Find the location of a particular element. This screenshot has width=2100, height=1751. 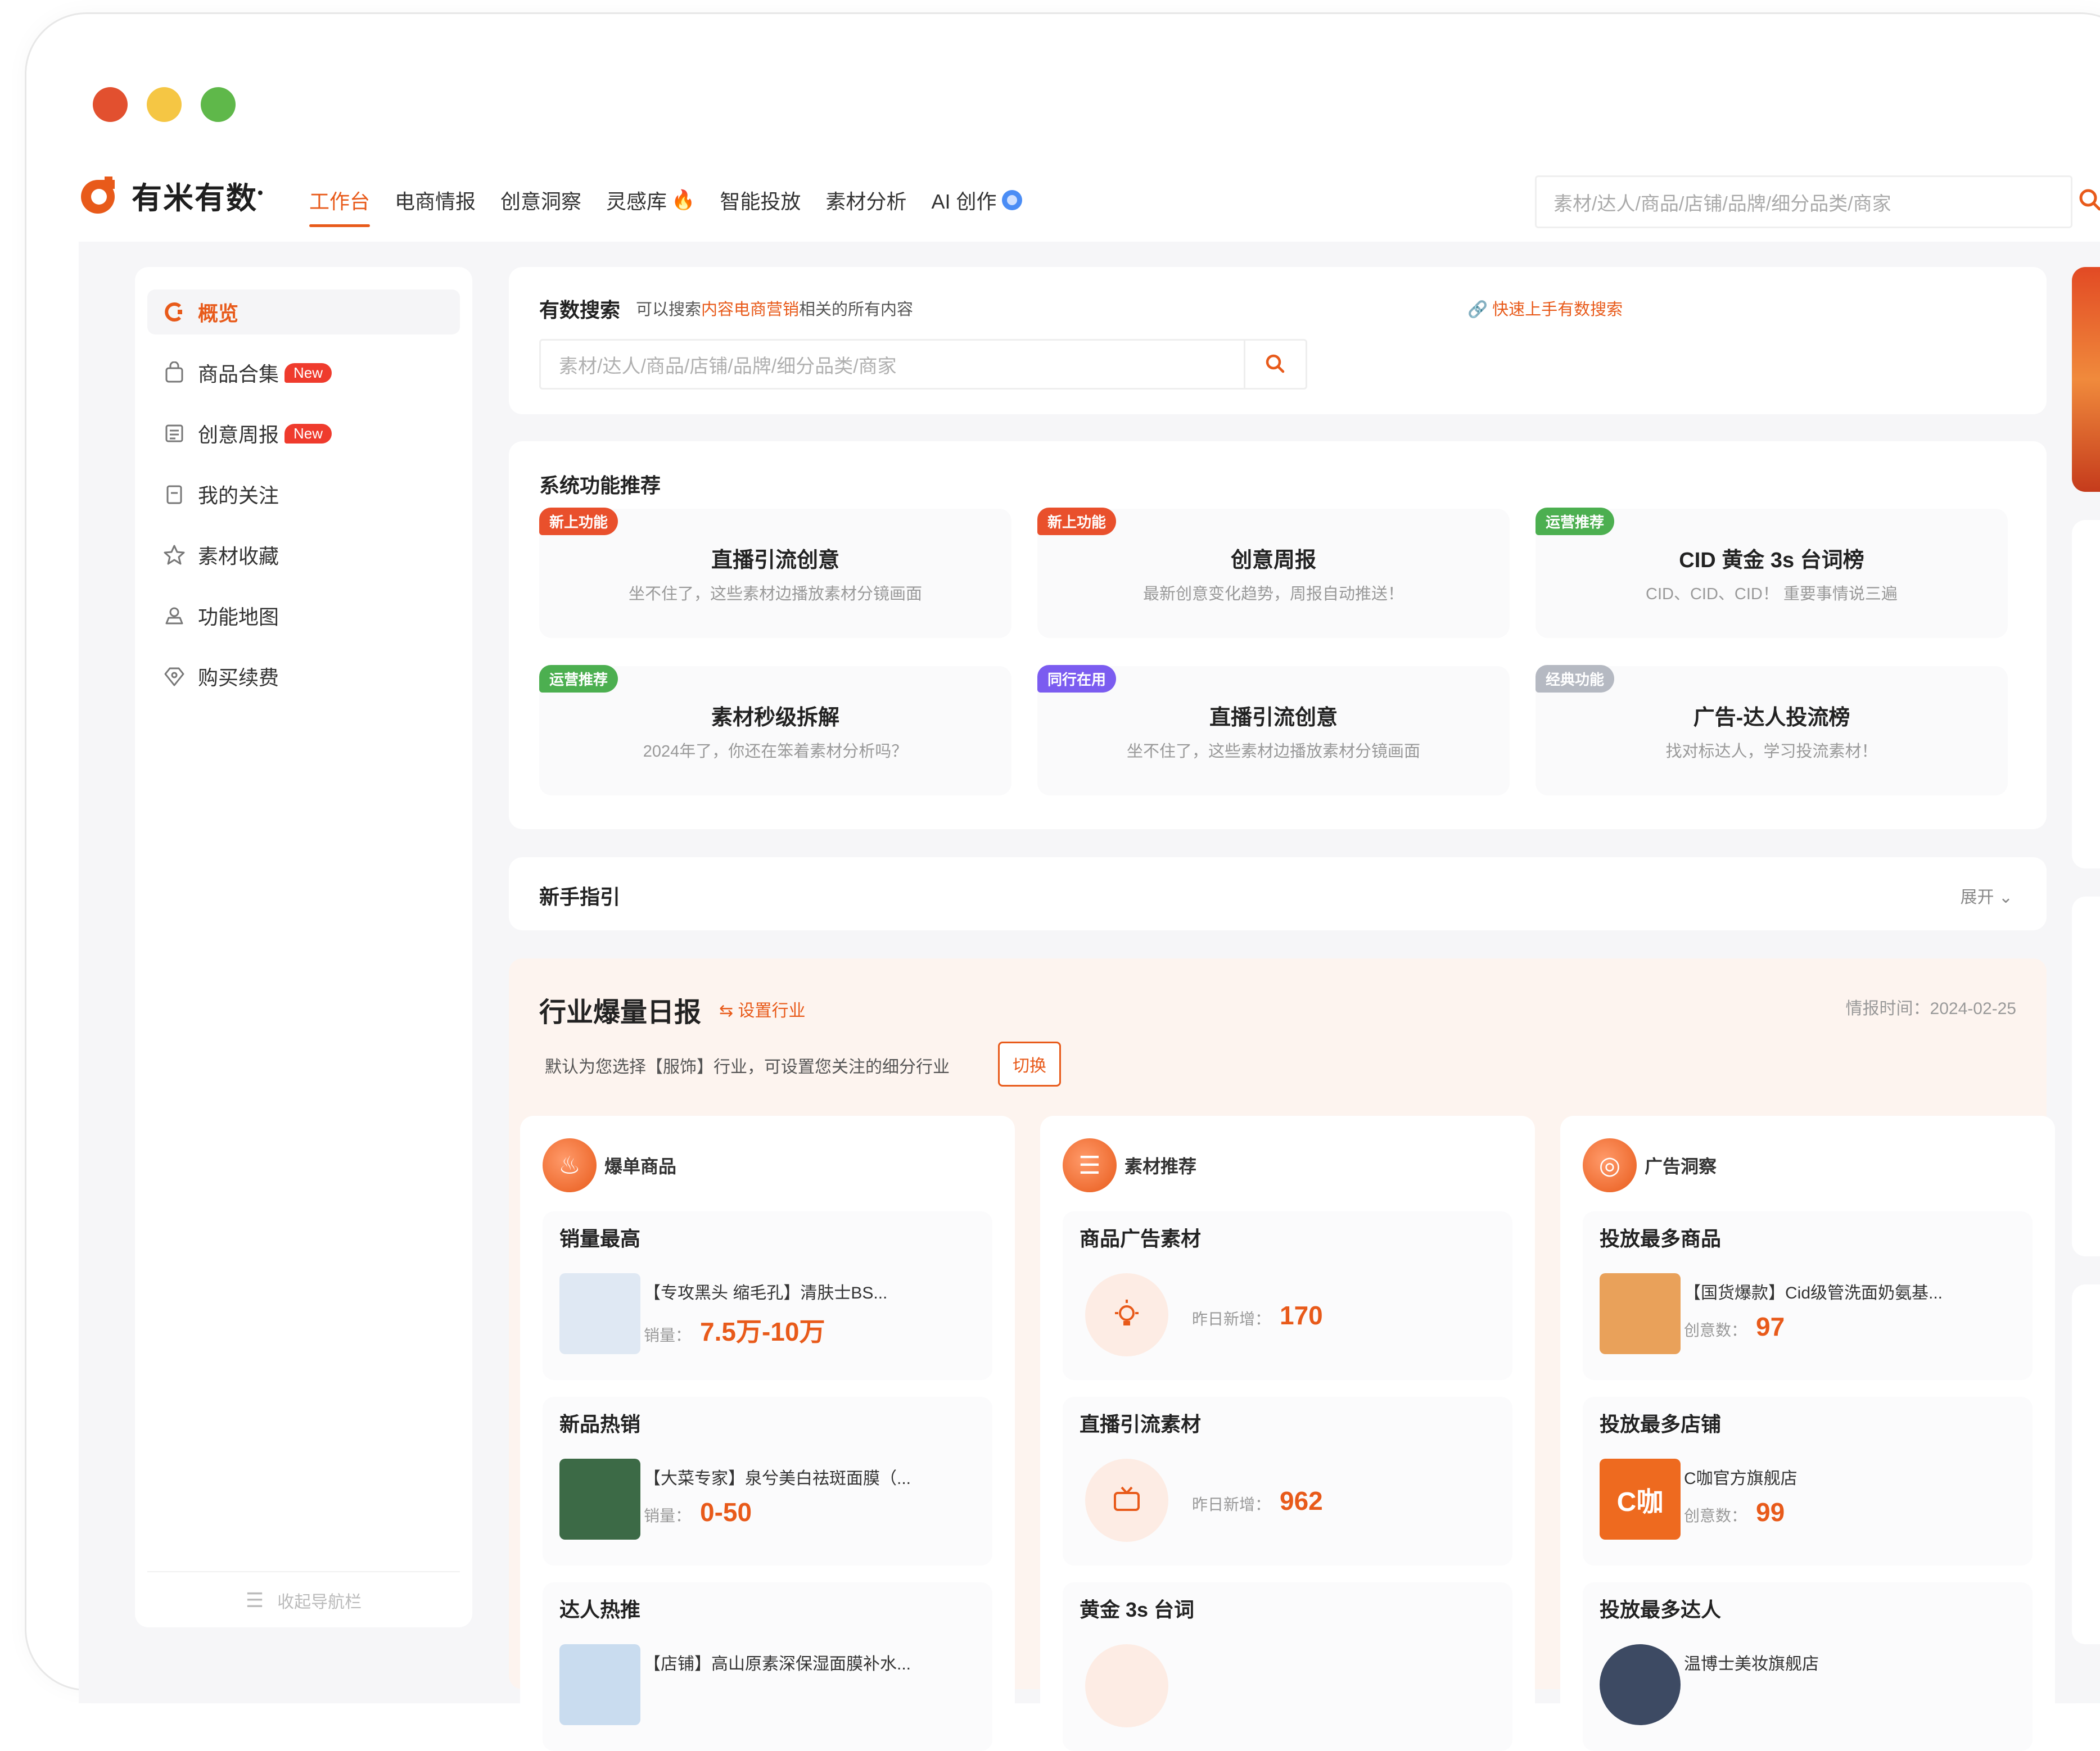

promo-banner is located at coordinates (2086, 380).